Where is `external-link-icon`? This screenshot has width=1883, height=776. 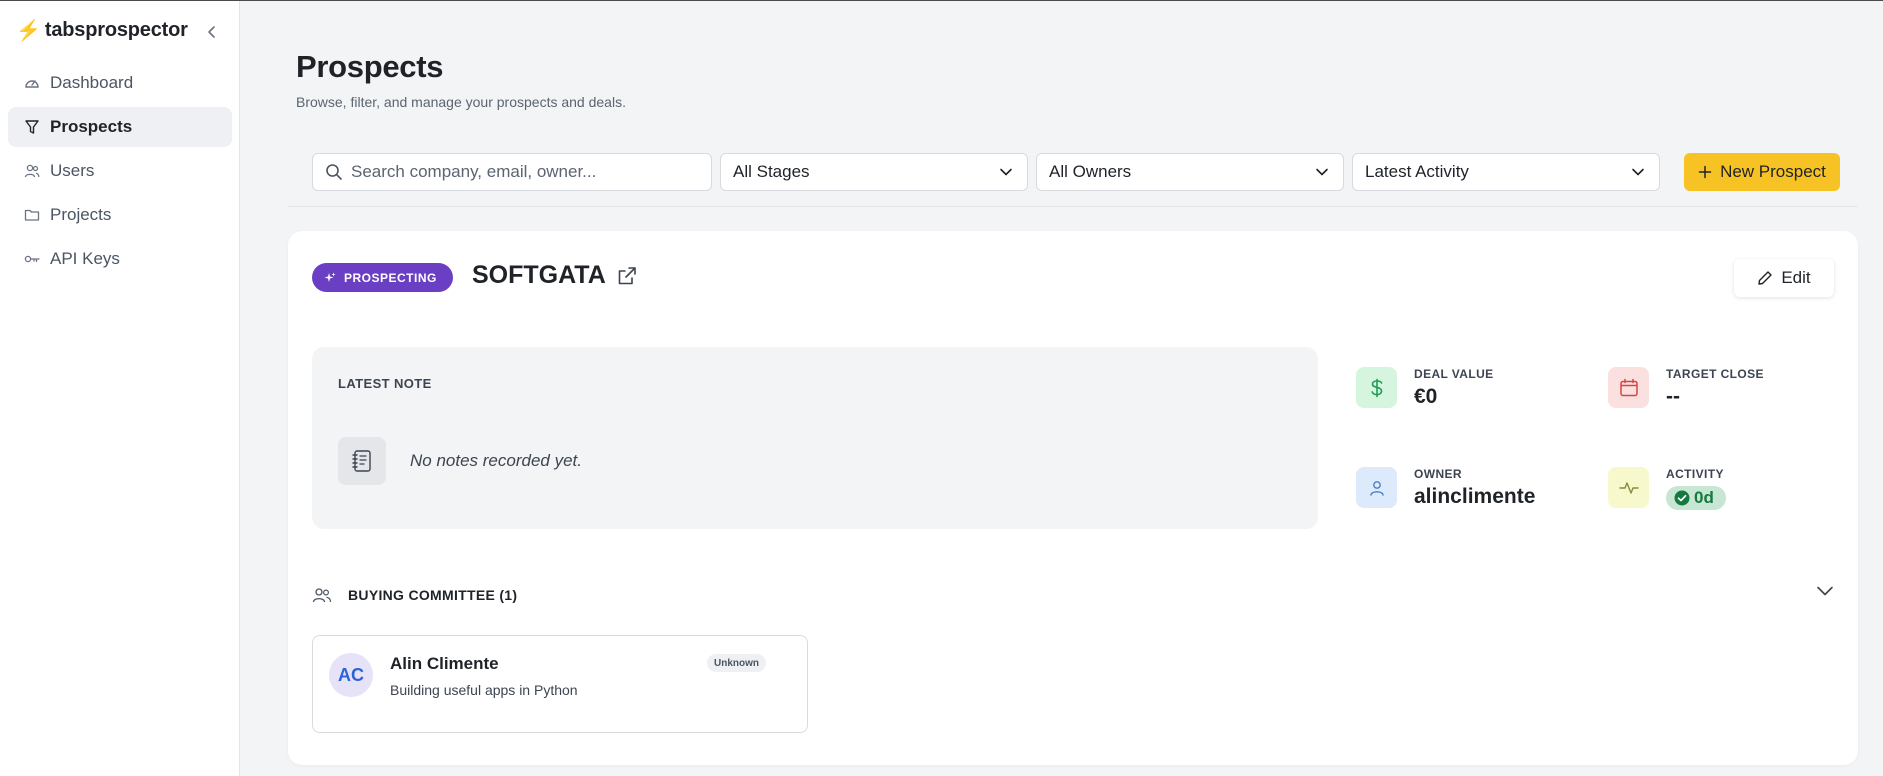
external-link-icon is located at coordinates (627, 276).